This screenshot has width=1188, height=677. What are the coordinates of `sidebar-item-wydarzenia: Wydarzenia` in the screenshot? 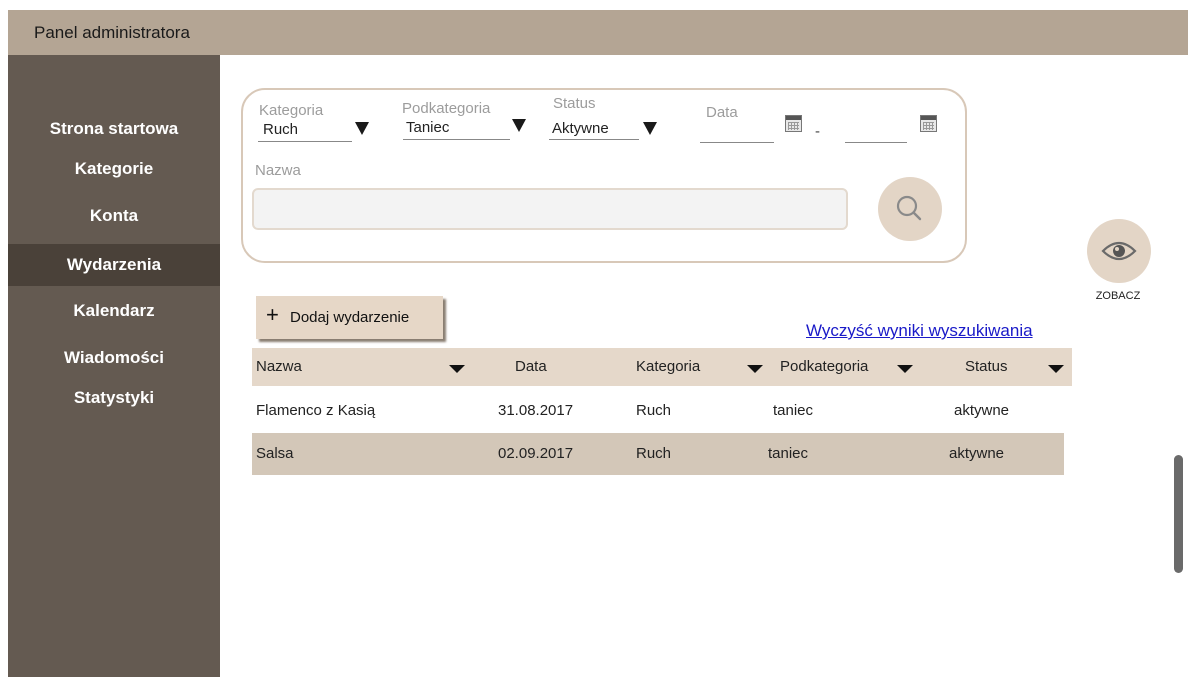 It's located at (114, 265).